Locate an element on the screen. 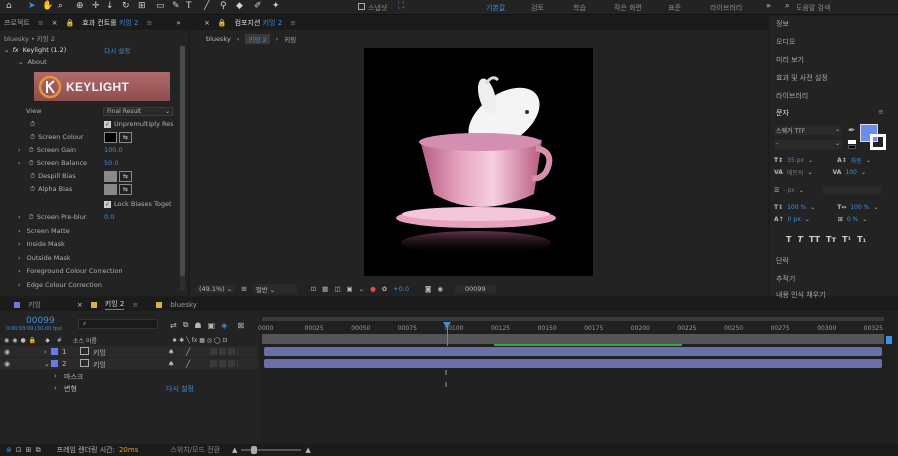 The width and height of the screenshot is (898, 456). pen-tool-icon: ✎ is located at coordinates (176, 6).